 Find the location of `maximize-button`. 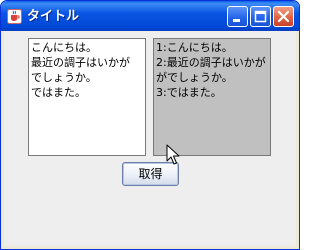

maximize-button is located at coordinates (260, 16).